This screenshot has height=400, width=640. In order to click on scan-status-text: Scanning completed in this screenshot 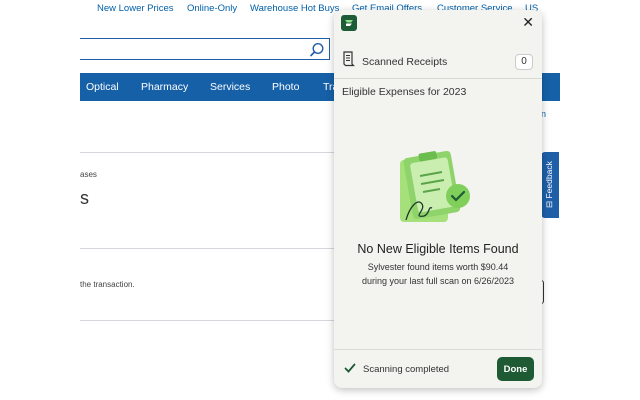, I will do `click(406, 369)`.